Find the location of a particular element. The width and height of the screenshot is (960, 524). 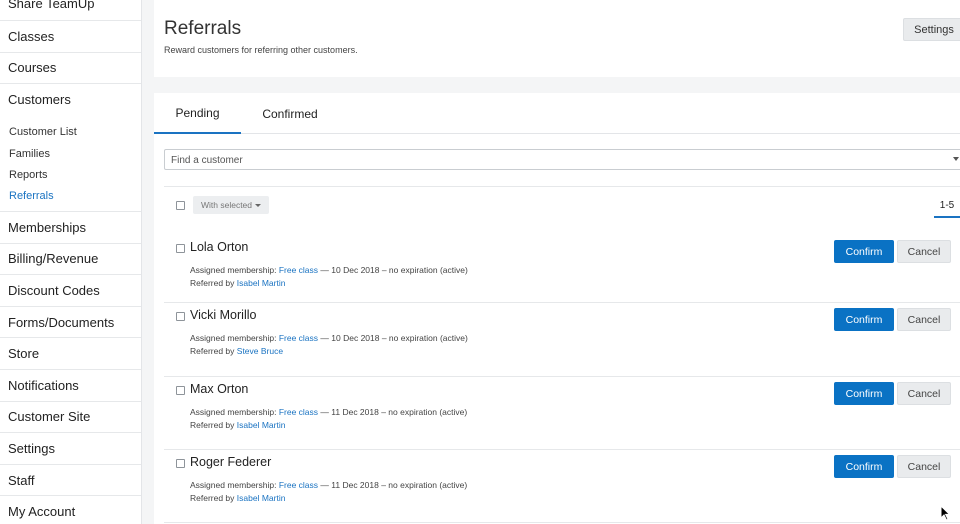

sidebar-item-billing-revenue: Billing/Revenue is located at coordinates (70, 260).